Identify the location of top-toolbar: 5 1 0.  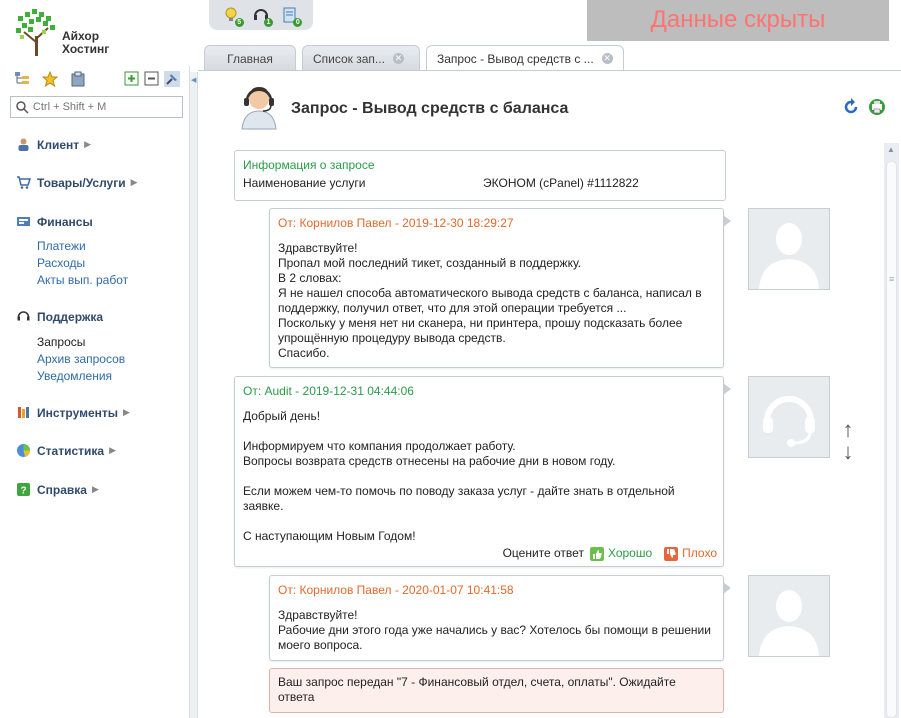
(261, 15).